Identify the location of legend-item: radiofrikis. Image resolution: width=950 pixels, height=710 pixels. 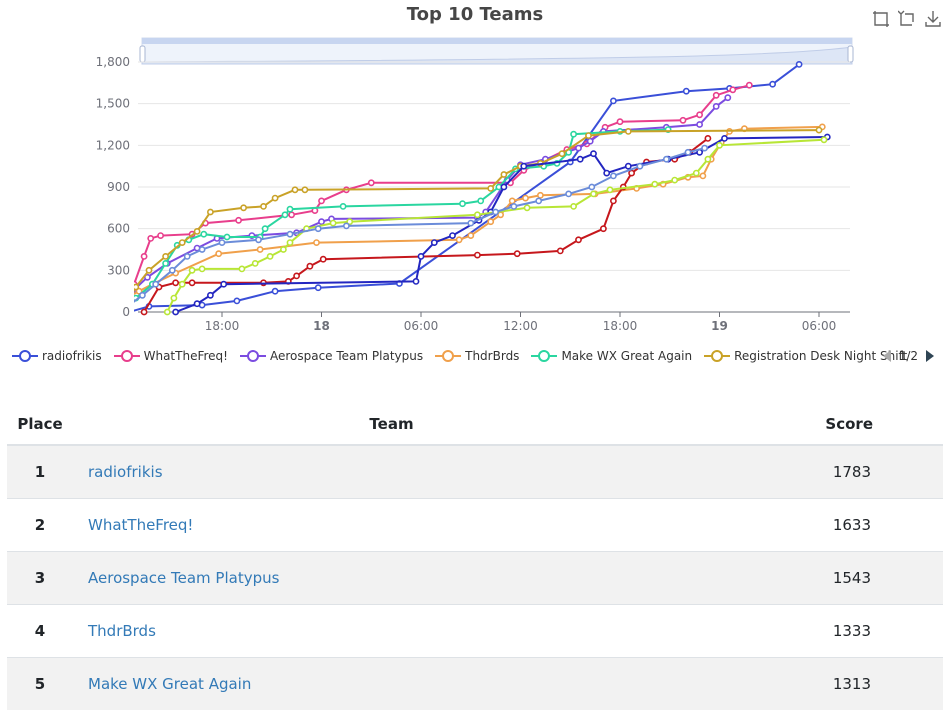
(57, 356).